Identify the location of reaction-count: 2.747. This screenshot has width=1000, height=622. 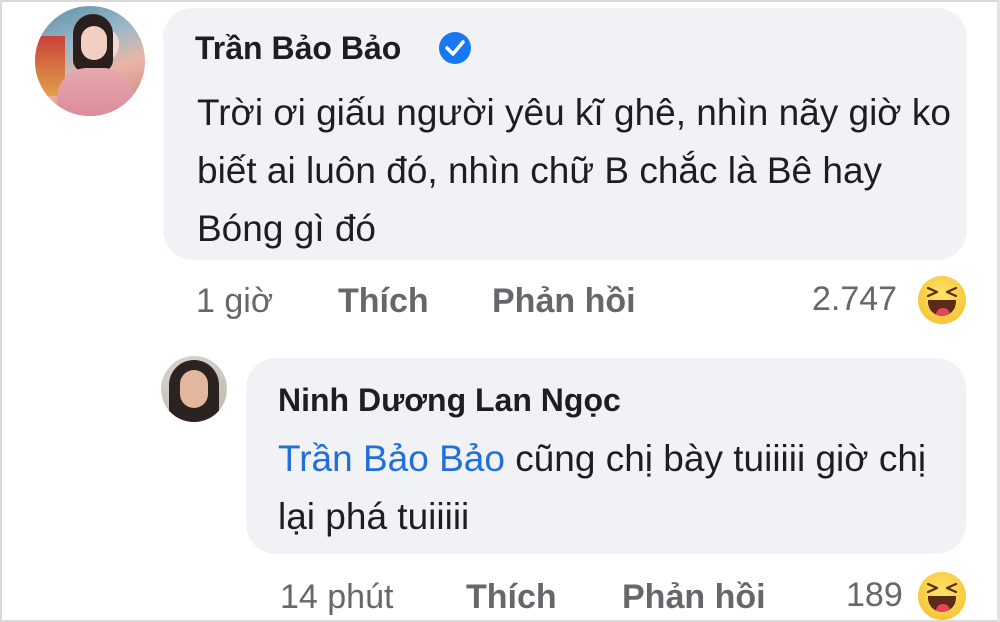
(854, 299).